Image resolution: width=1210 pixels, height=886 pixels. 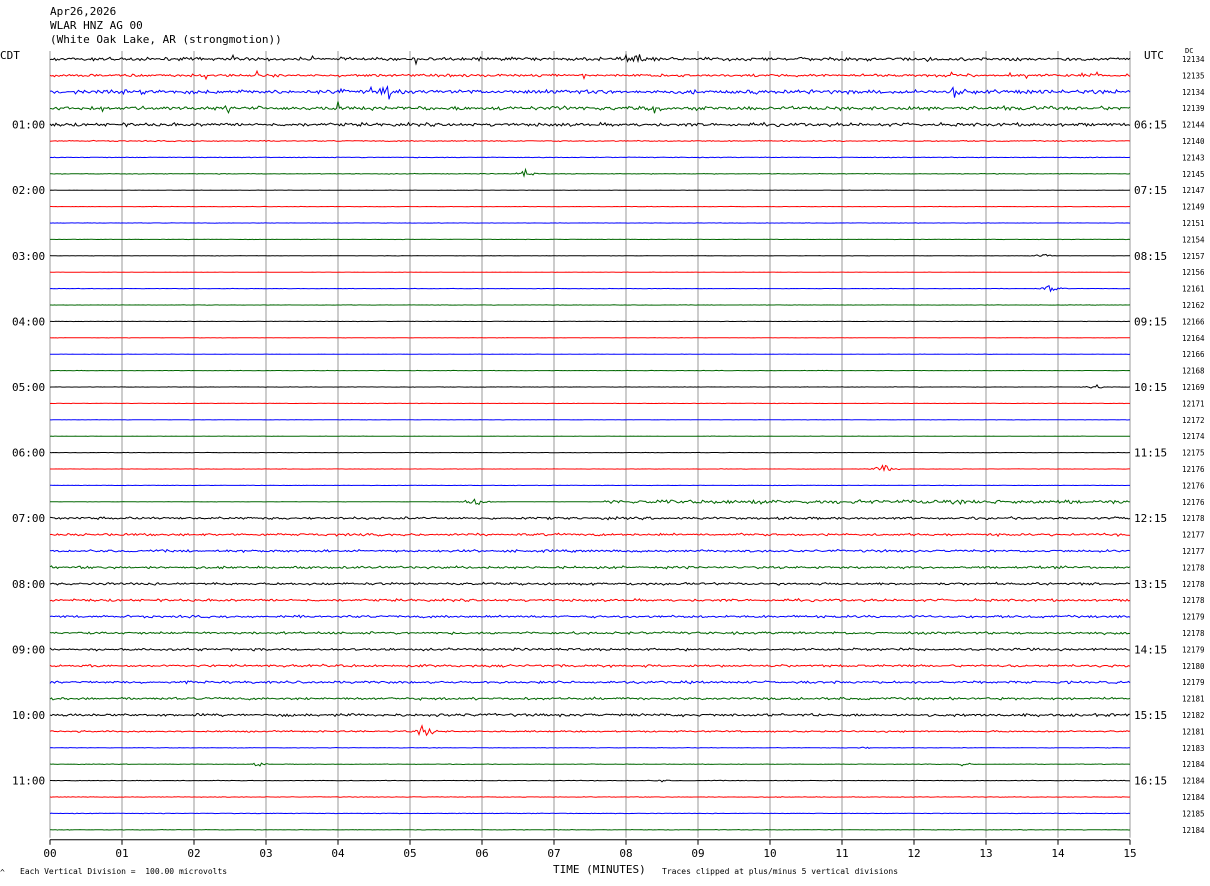 I want to click on left-time-label-4: 05:00, so click(x=28, y=387).